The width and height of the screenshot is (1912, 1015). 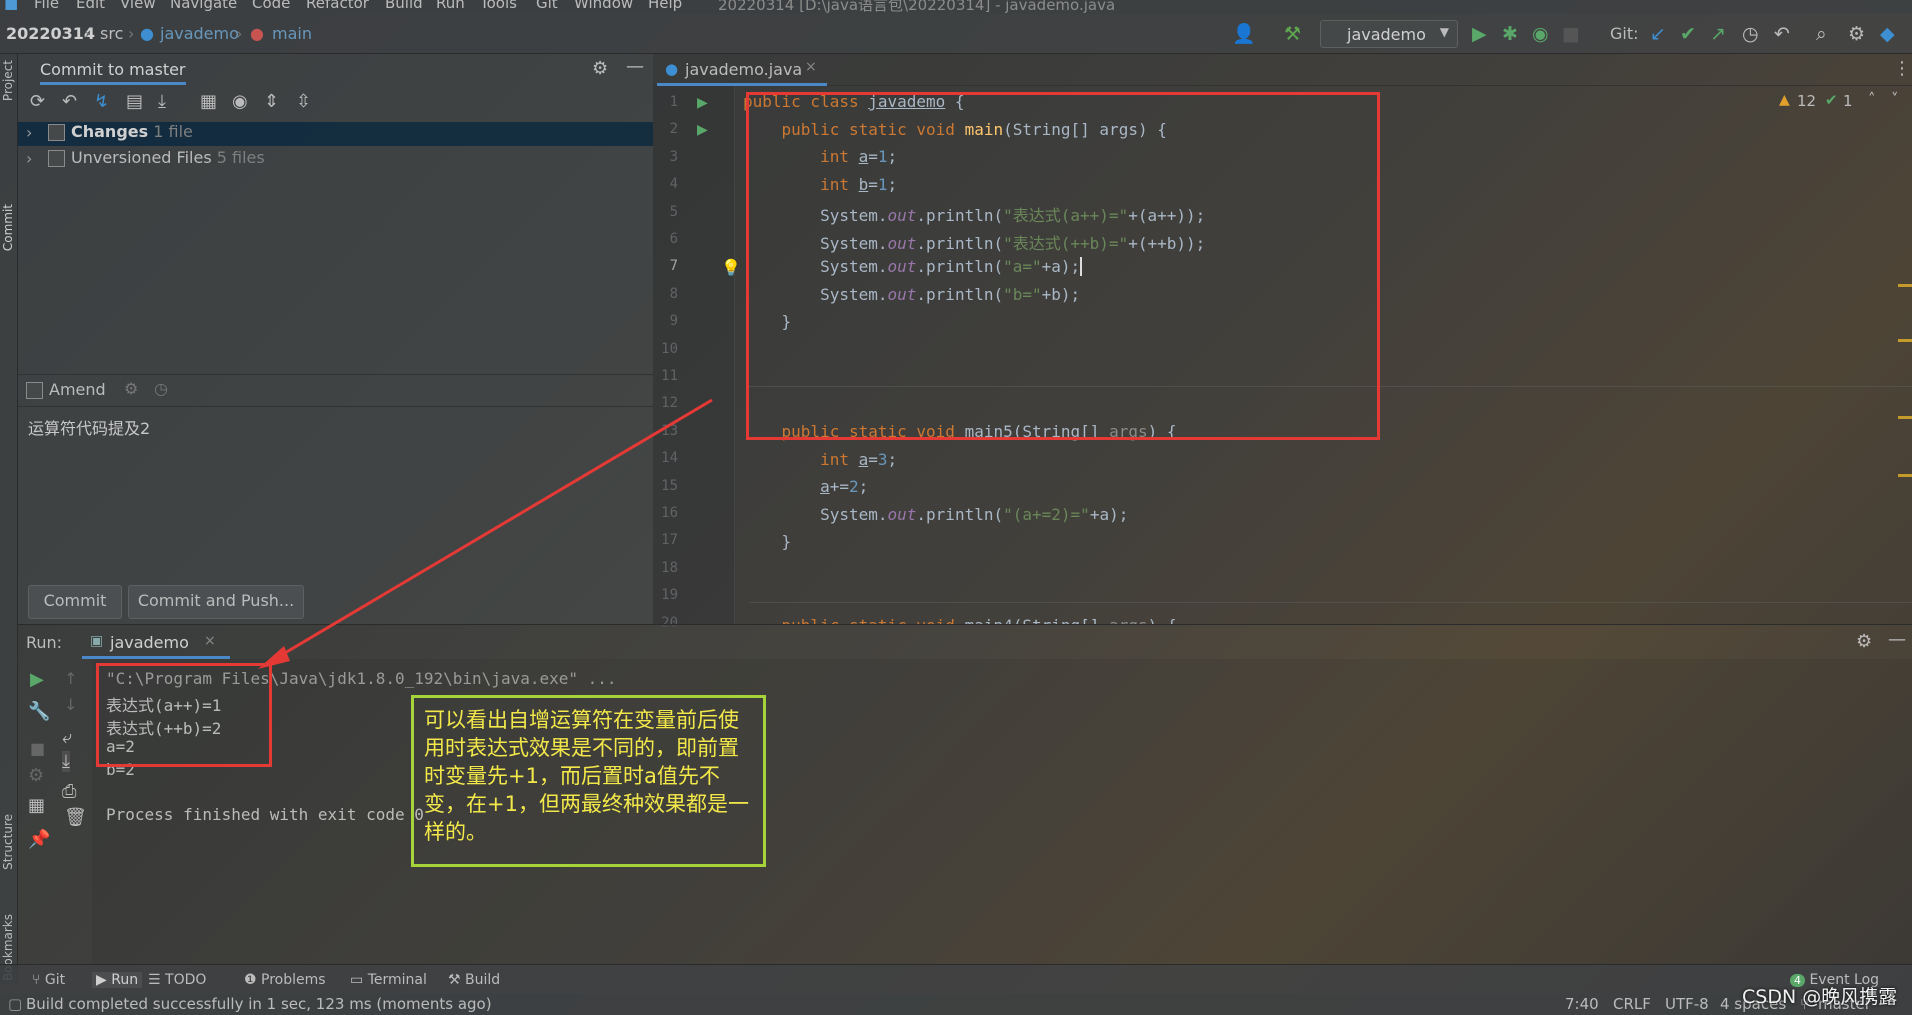 What do you see at coordinates (1632, 1004) in the screenshot?
I see `line-separator: CRLF` at bounding box center [1632, 1004].